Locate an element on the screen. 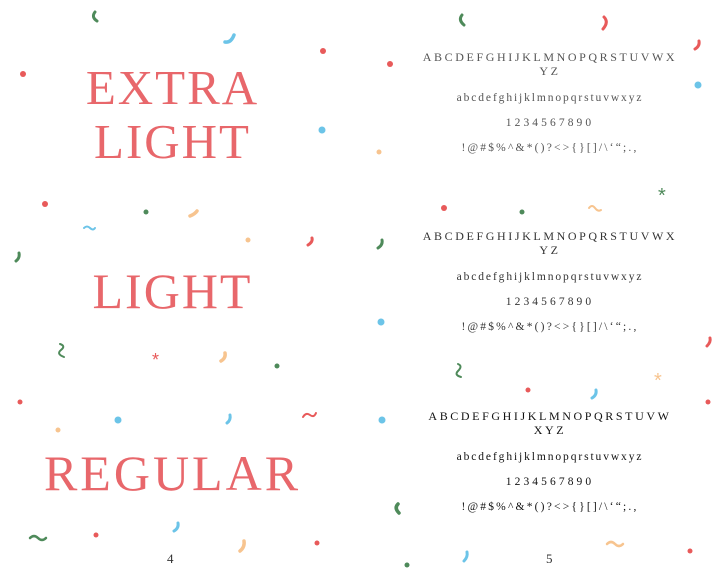  uppercase-line2: XYZ is located at coordinates (550, 430).